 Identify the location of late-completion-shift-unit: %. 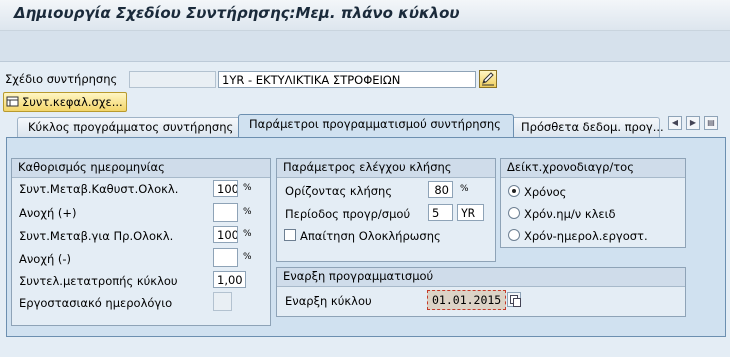
(247, 188).